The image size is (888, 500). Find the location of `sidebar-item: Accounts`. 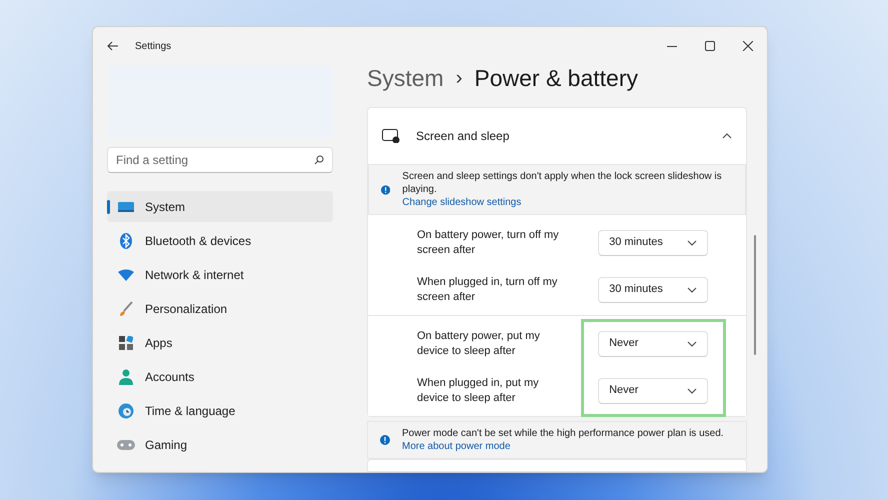

sidebar-item: Accounts is located at coordinates (220, 376).